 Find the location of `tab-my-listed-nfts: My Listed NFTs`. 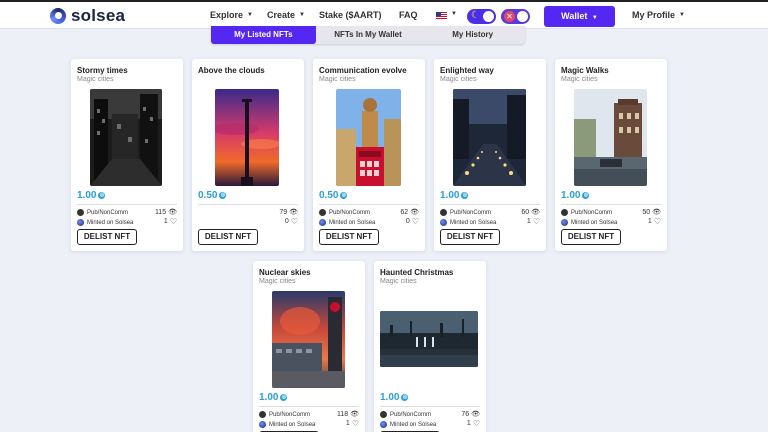

tab-my-listed-nfts: My Listed NFTs is located at coordinates (263, 35).